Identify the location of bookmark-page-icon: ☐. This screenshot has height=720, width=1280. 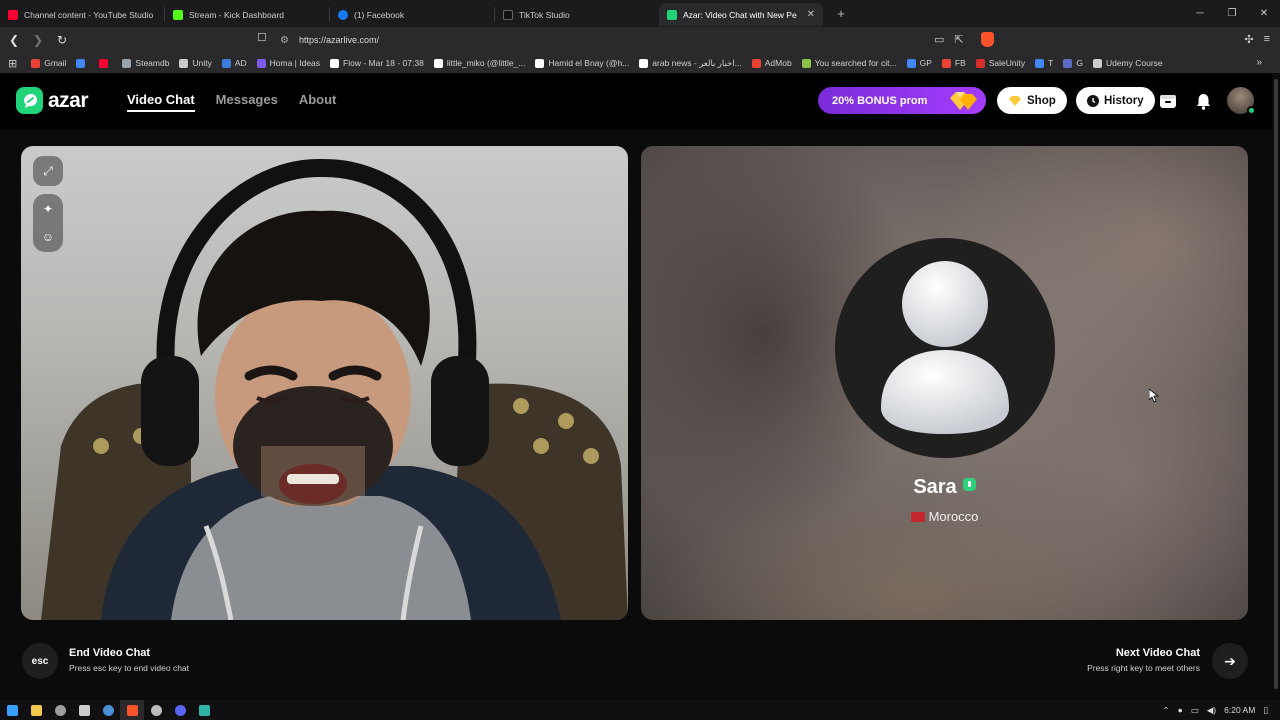
(262, 37).